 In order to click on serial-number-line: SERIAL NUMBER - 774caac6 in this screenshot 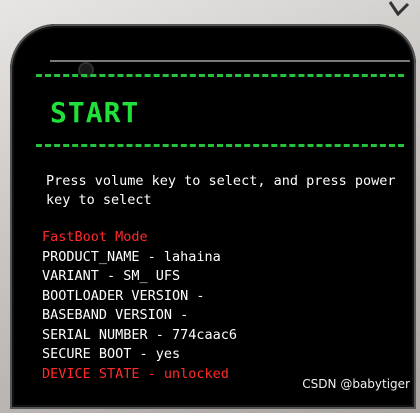, I will do `click(140, 334)`.